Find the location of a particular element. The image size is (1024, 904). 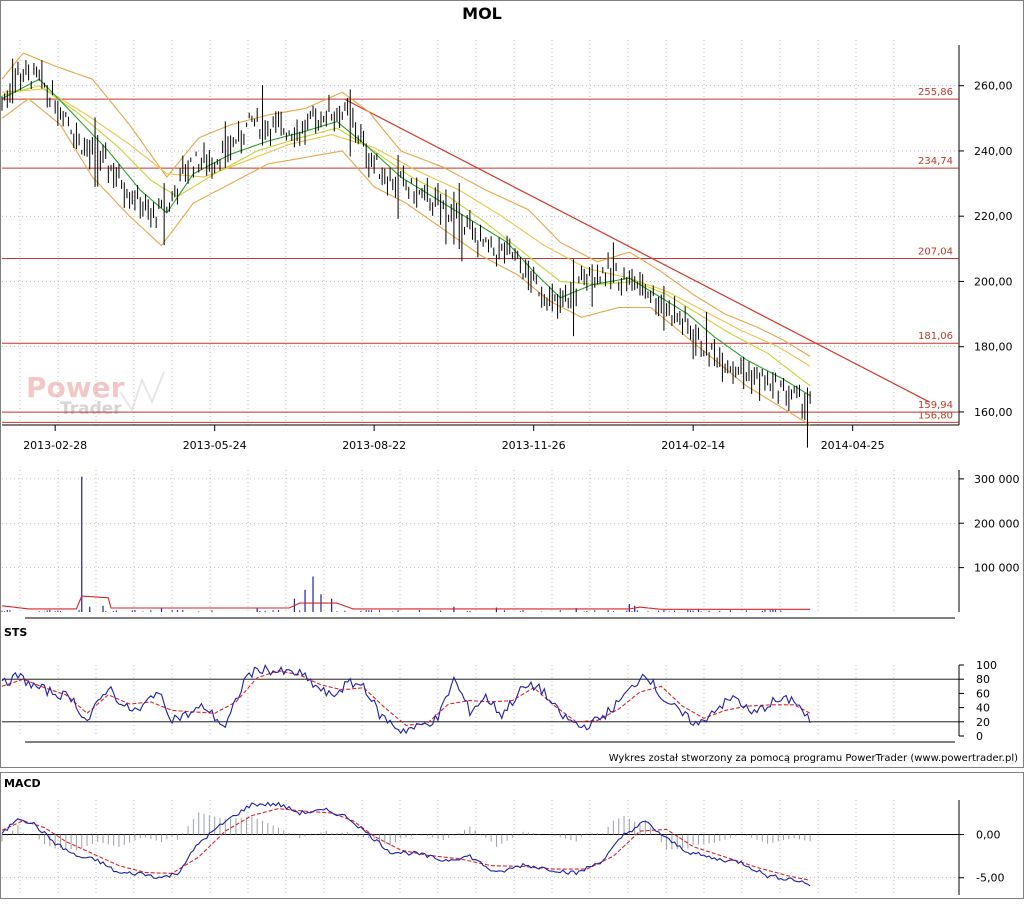

sts-panel: STS 02040 6080100 is located at coordinates (499, 684).